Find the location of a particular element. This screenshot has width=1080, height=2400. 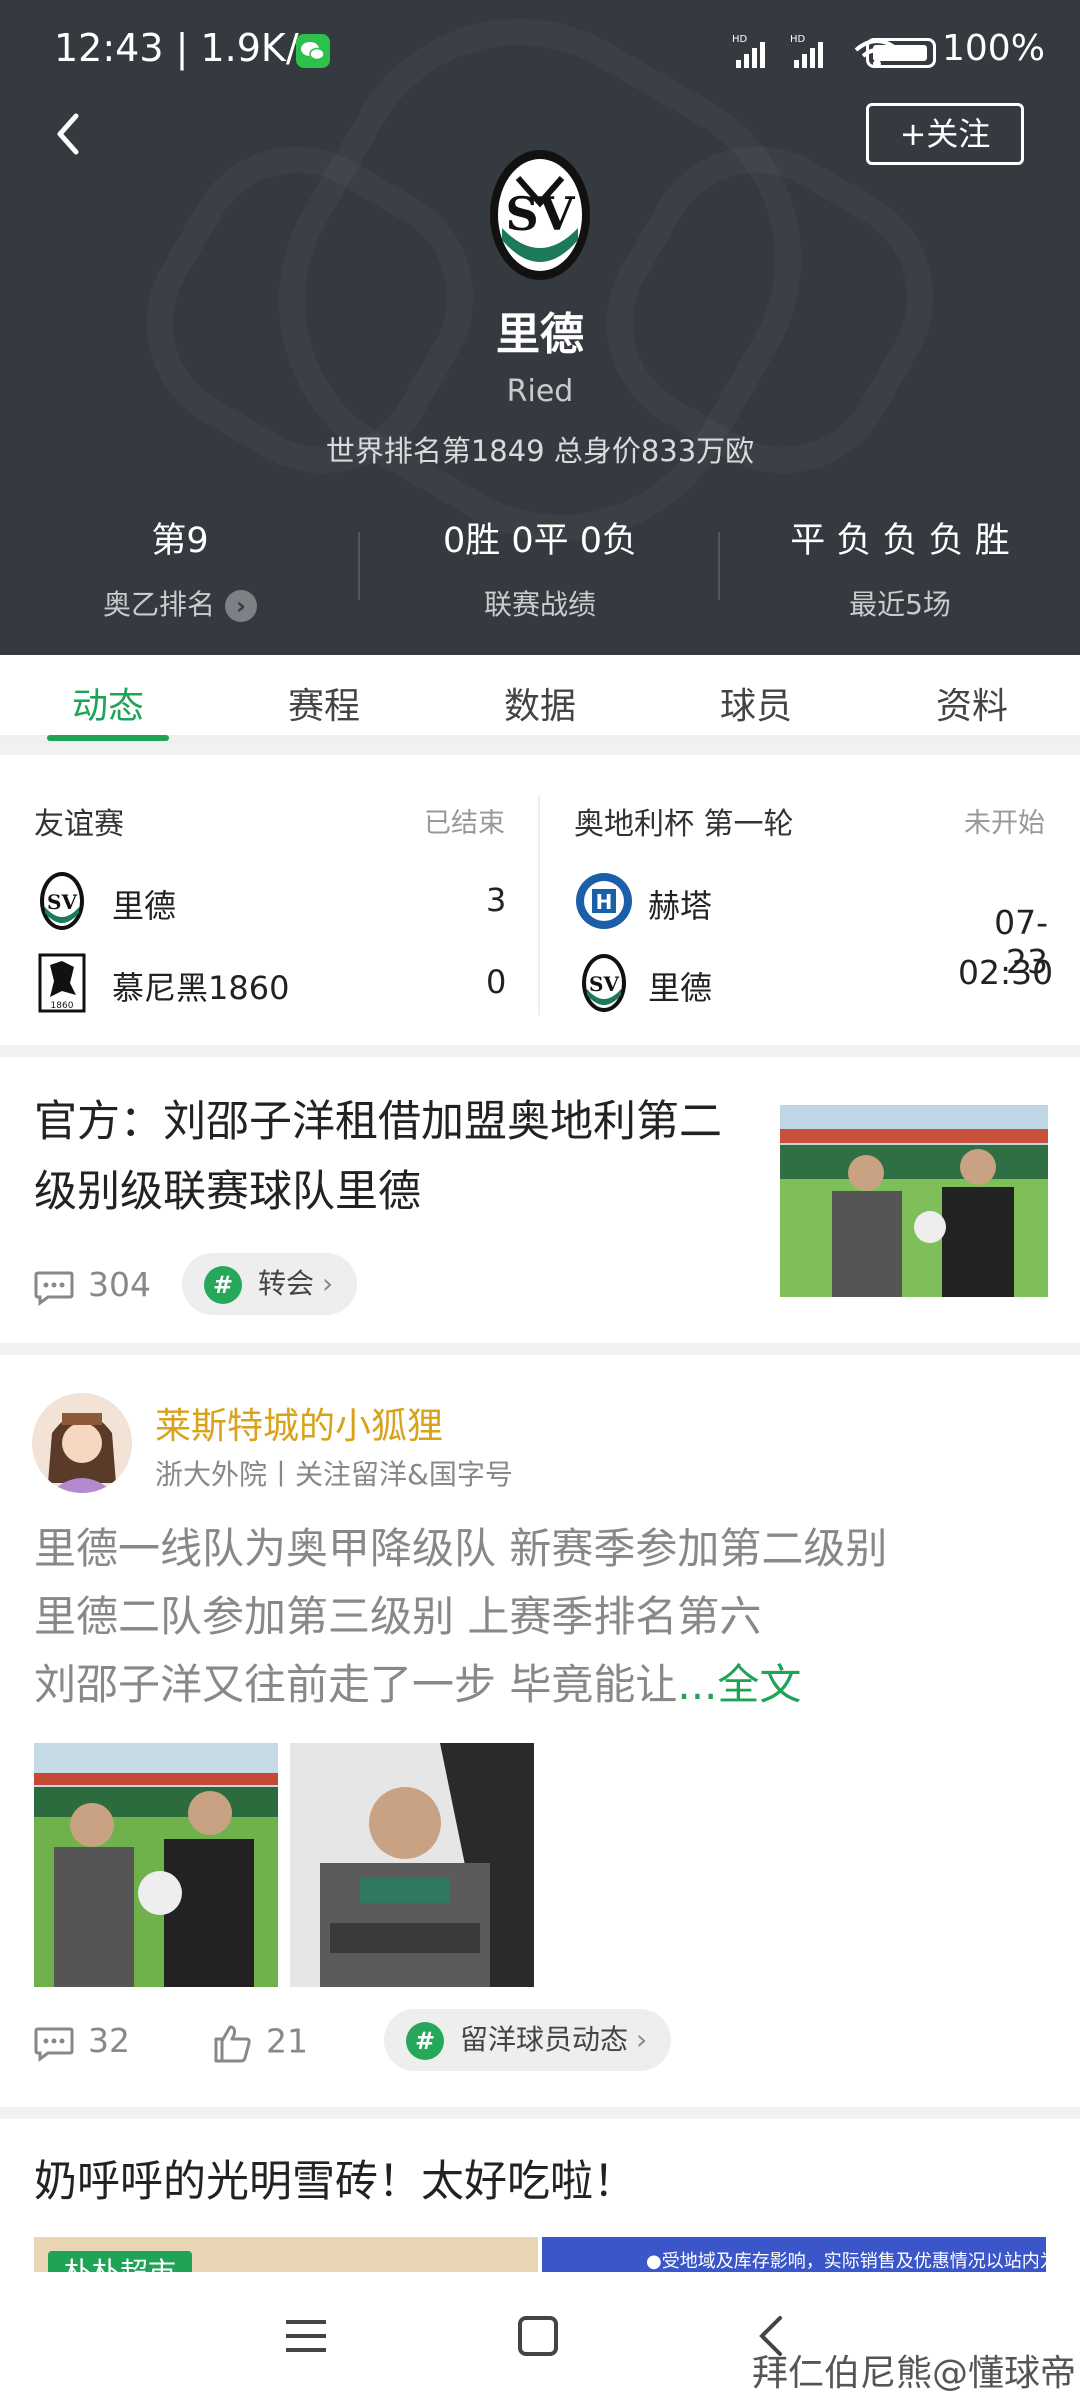

league-rank-stat: 第9 奥乙排名 › is located at coordinates (180, 567).